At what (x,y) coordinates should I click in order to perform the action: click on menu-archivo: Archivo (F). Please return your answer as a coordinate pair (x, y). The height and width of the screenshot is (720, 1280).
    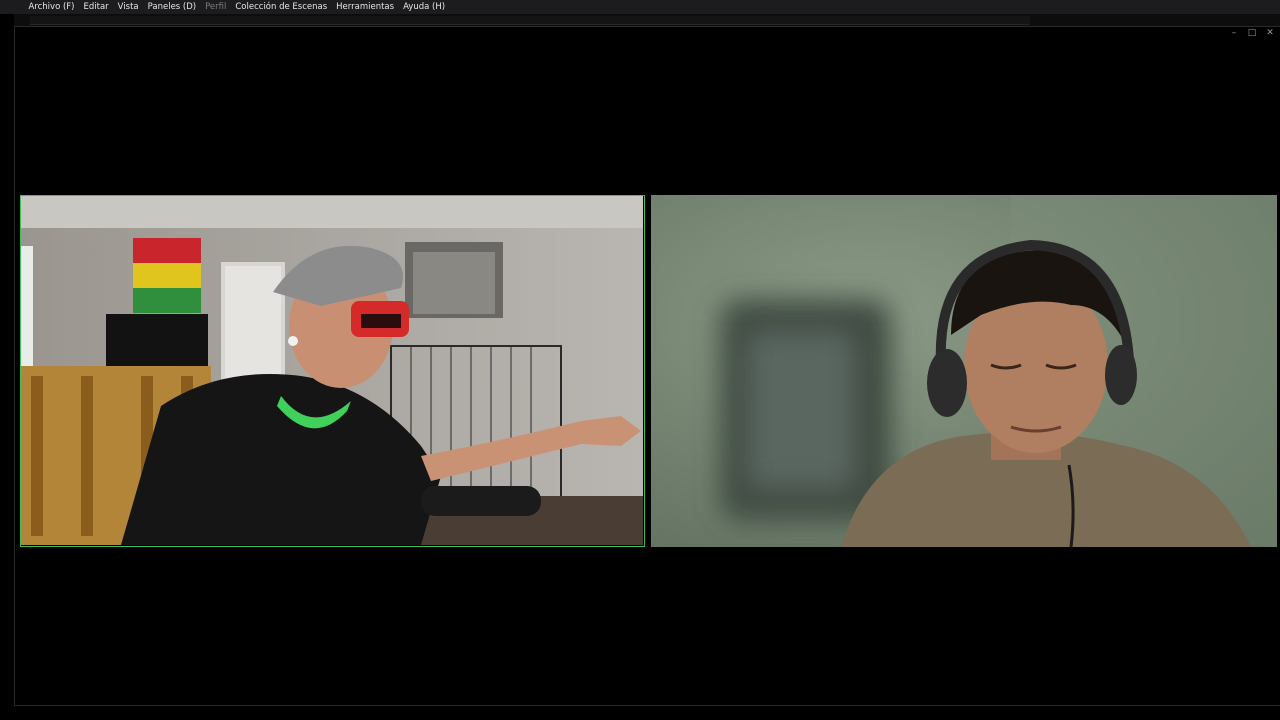
    Looking at the image, I should click on (51, 7).